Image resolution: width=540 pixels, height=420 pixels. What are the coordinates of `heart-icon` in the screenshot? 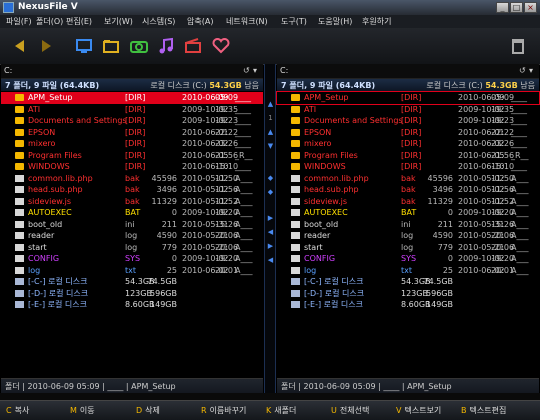 It's located at (221, 46).